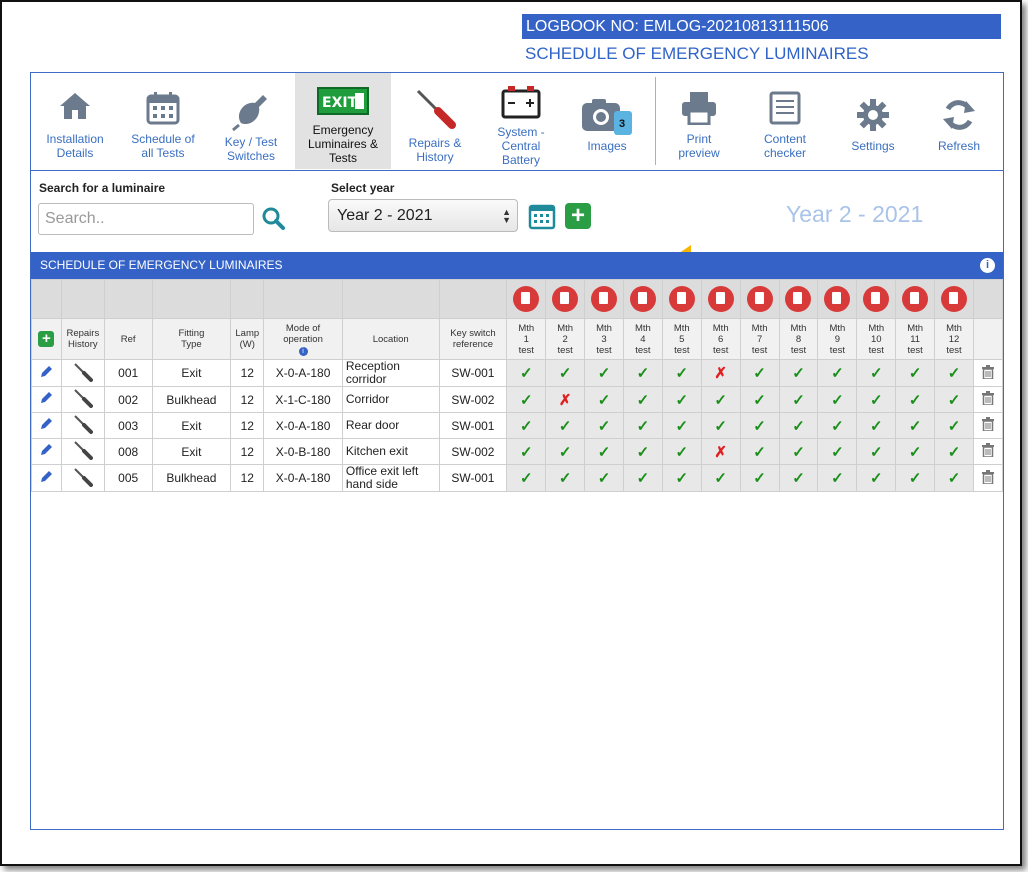 The width and height of the screenshot is (1028, 872). I want to click on search-input, so click(146, 219).